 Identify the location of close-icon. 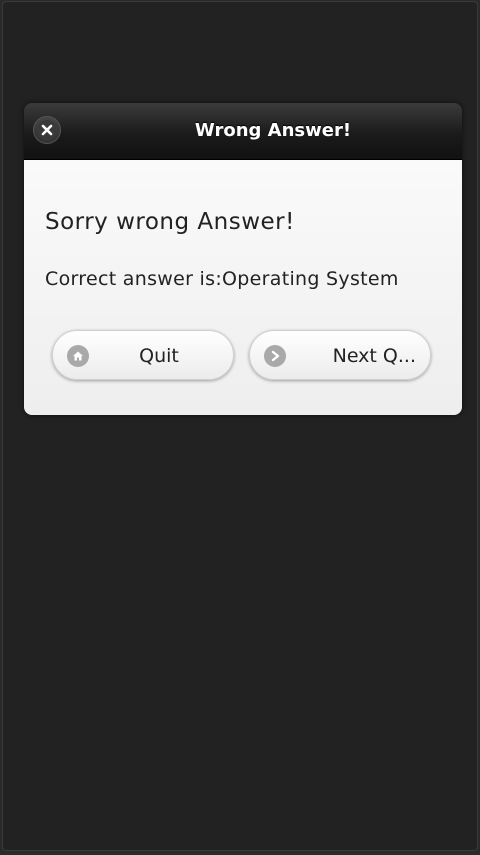
(47, 130).